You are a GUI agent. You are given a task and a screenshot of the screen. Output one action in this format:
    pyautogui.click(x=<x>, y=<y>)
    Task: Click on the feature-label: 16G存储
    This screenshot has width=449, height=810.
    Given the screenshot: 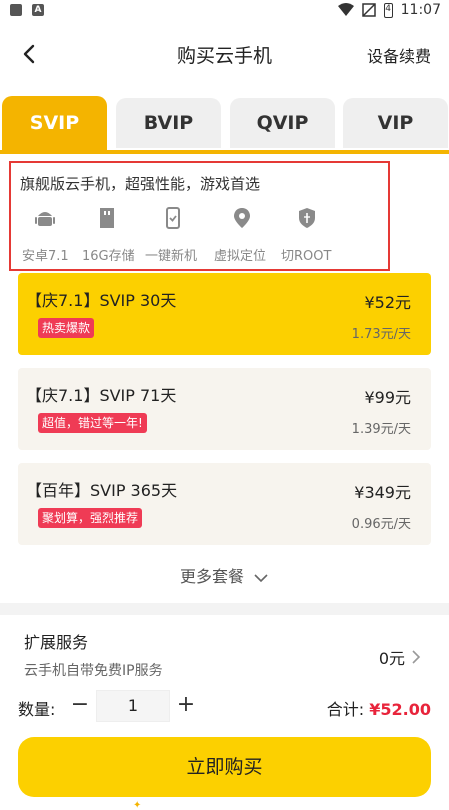 What is the action you would take?
    pyautogui.click(x=108, y=256)
    